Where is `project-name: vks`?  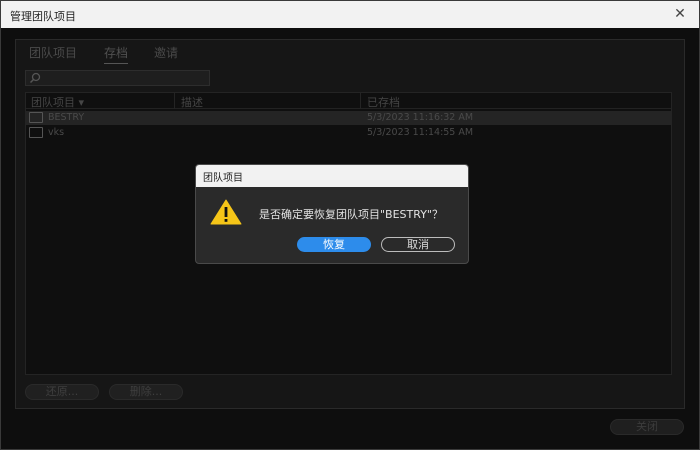 project-name: vks is located at coordinates (56, 132).